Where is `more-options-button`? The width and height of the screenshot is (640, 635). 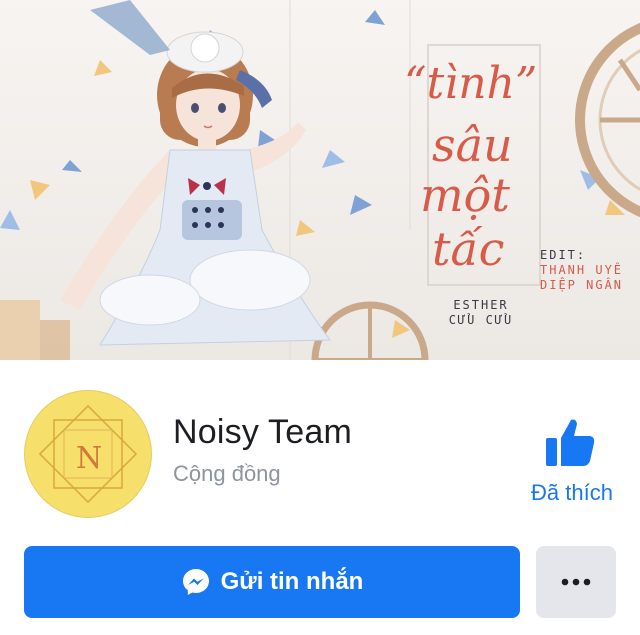
more-options-button is located at coordinates (576, 582).